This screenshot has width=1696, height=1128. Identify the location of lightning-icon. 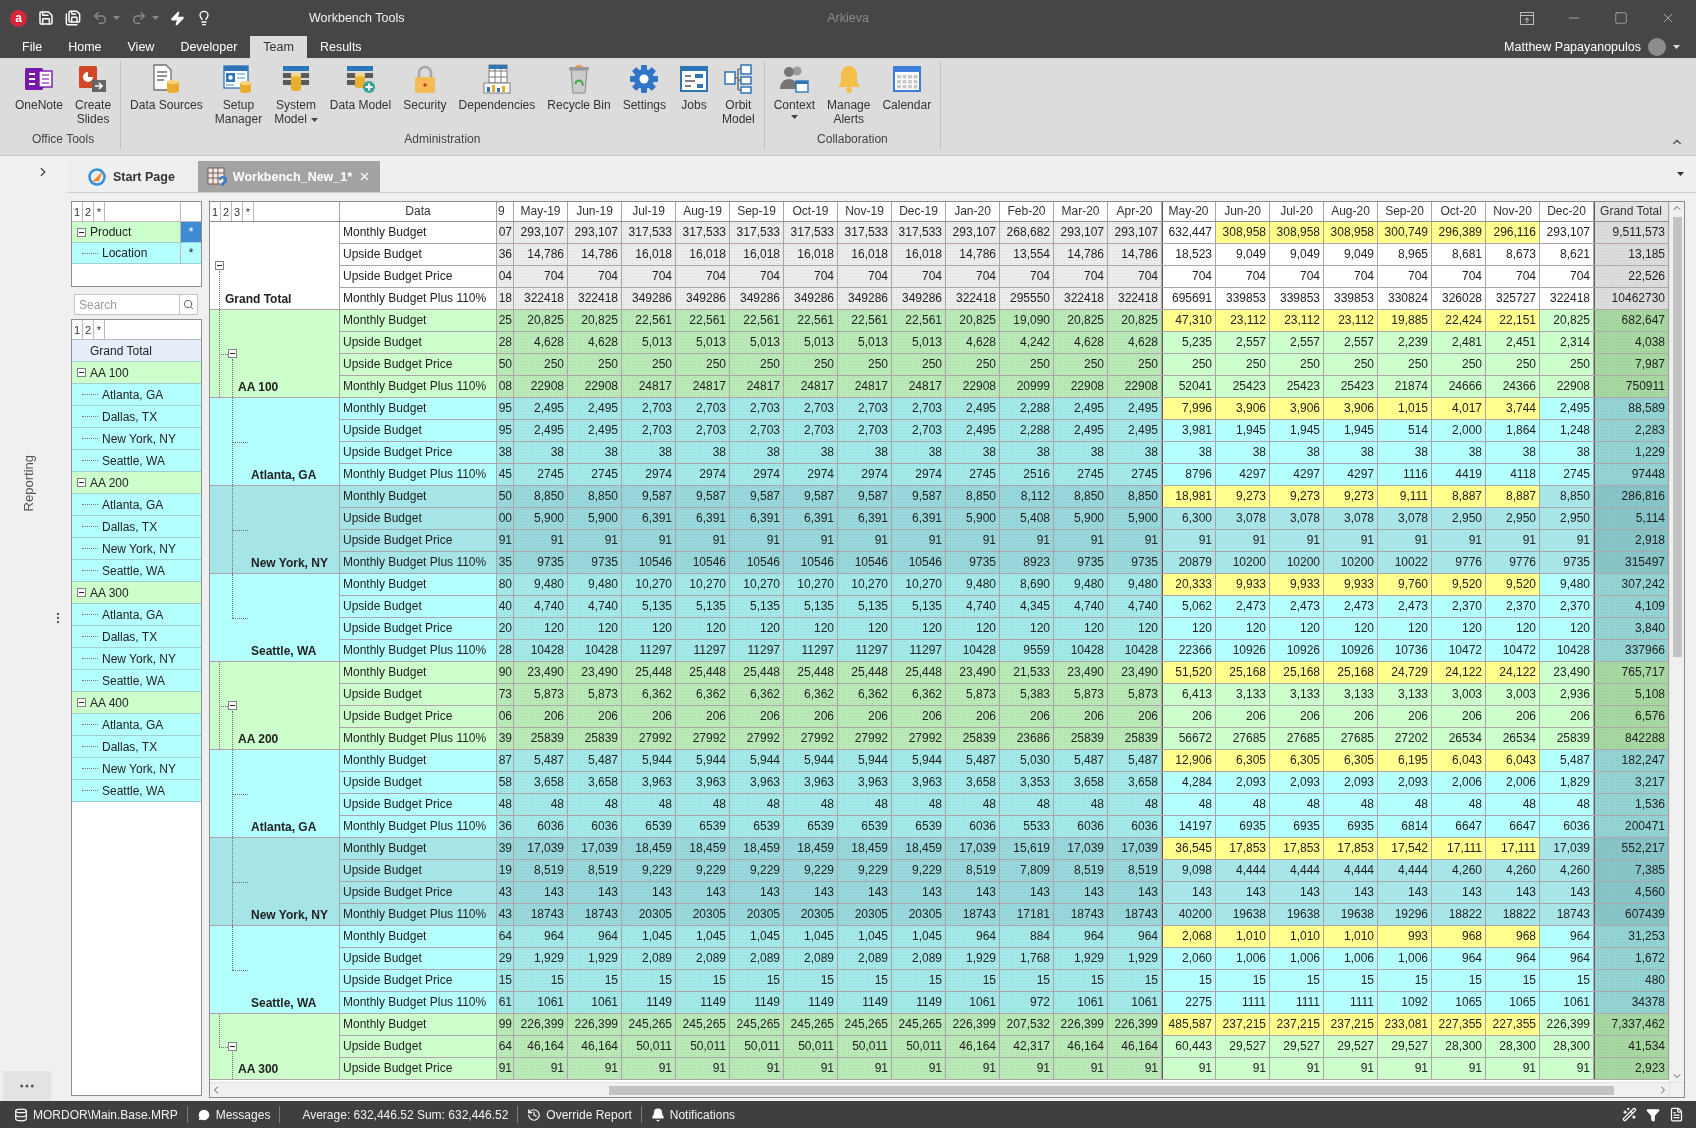
(177, 18).